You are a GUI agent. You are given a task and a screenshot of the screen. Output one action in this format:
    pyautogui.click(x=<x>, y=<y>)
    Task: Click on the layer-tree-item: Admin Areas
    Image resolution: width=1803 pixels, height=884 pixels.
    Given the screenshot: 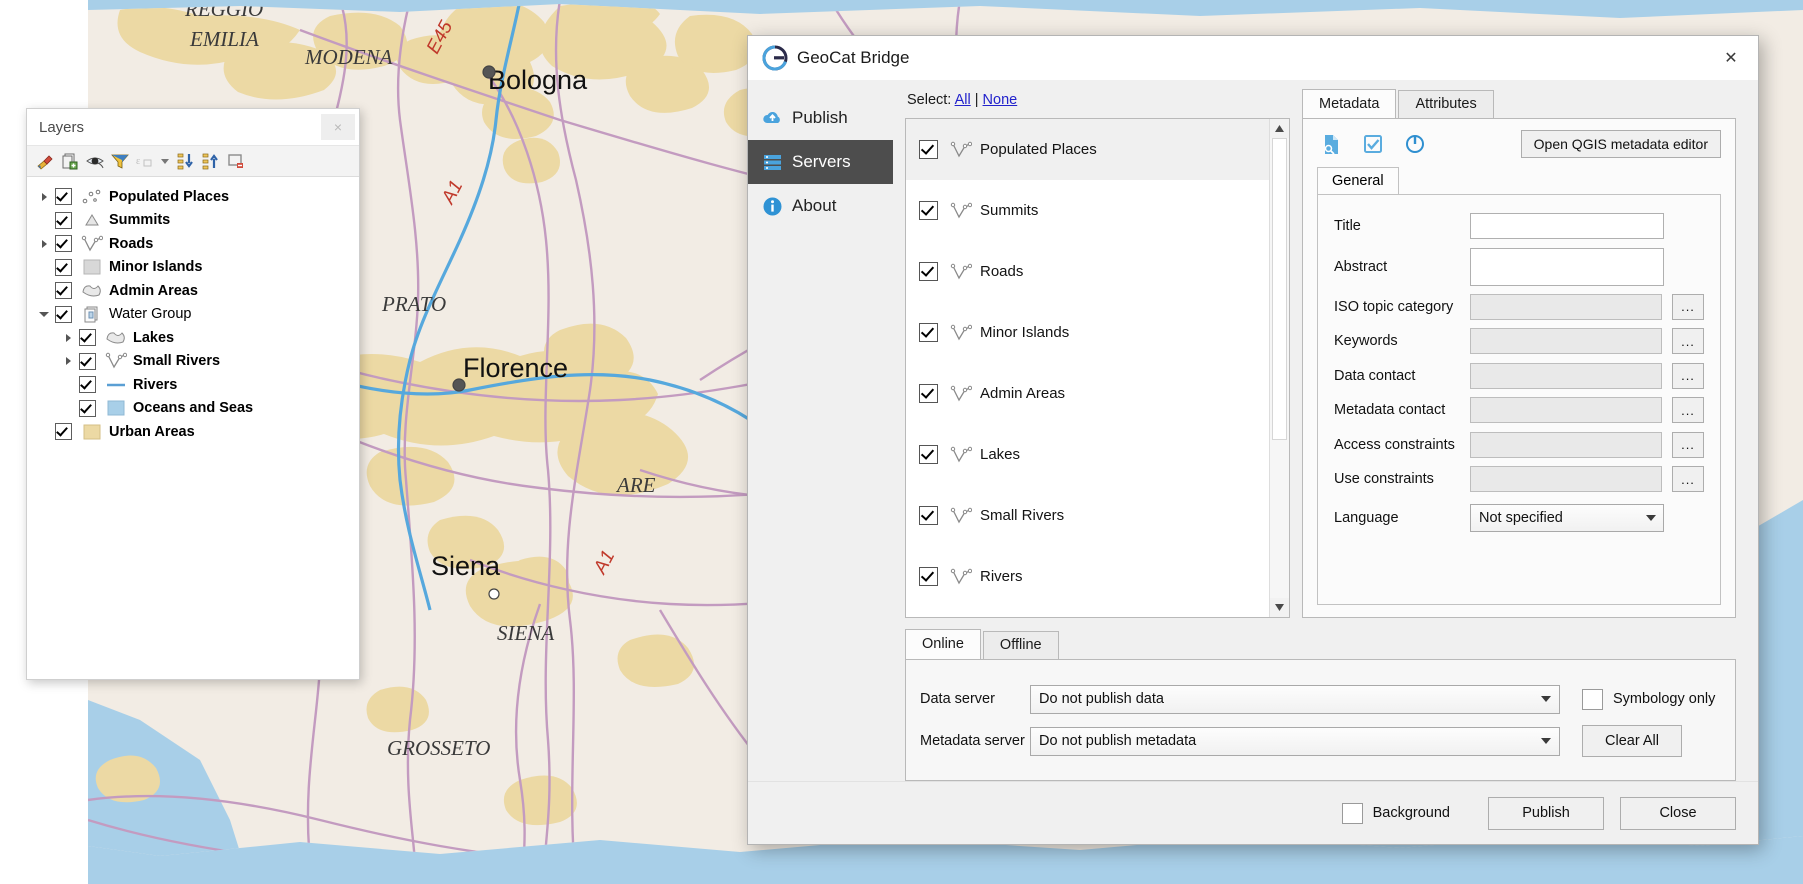 What is the action you would take?
    pyautogui.click(x=193, y=291)
    